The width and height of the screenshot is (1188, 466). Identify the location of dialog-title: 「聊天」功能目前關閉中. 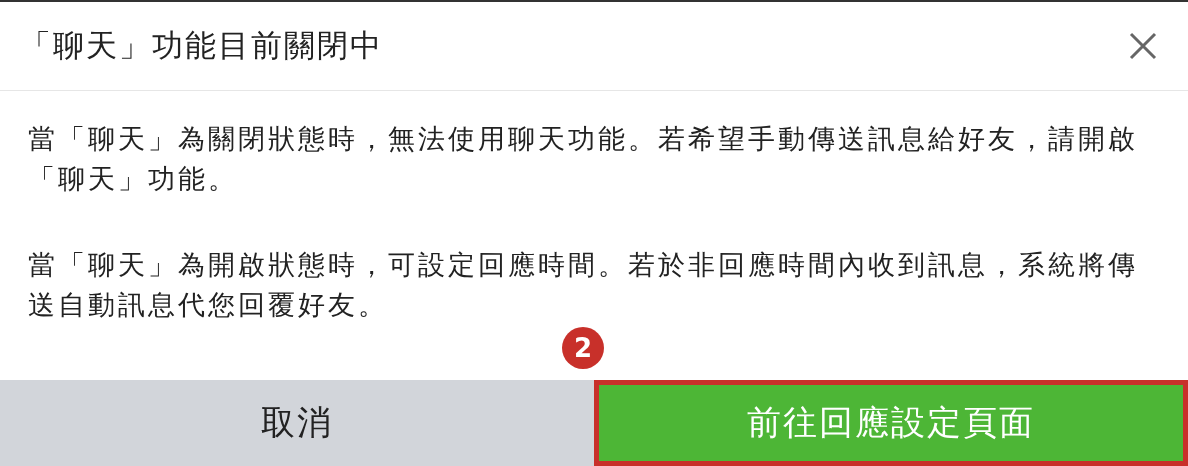
(201, 45).